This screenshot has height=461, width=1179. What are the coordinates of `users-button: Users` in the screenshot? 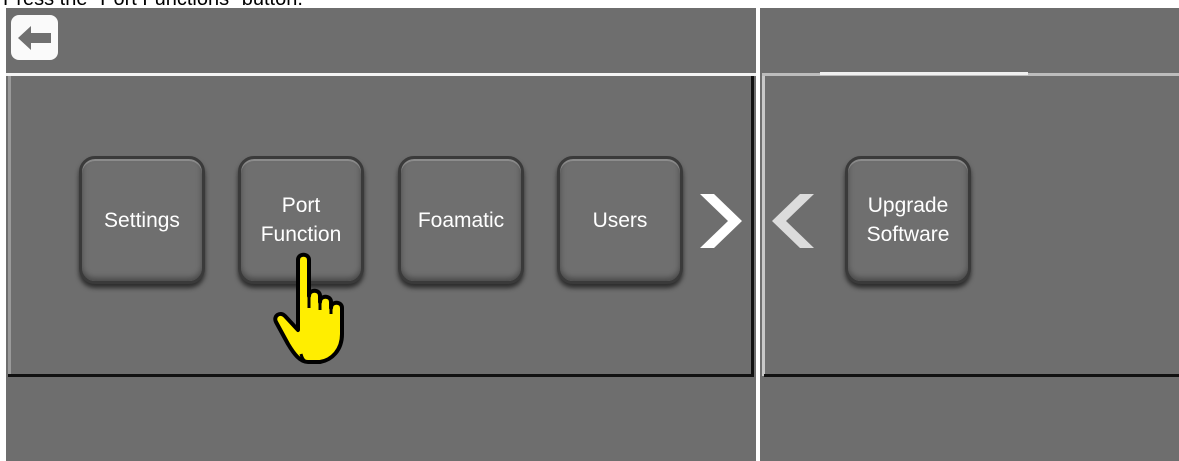 It's located at (620, 220).